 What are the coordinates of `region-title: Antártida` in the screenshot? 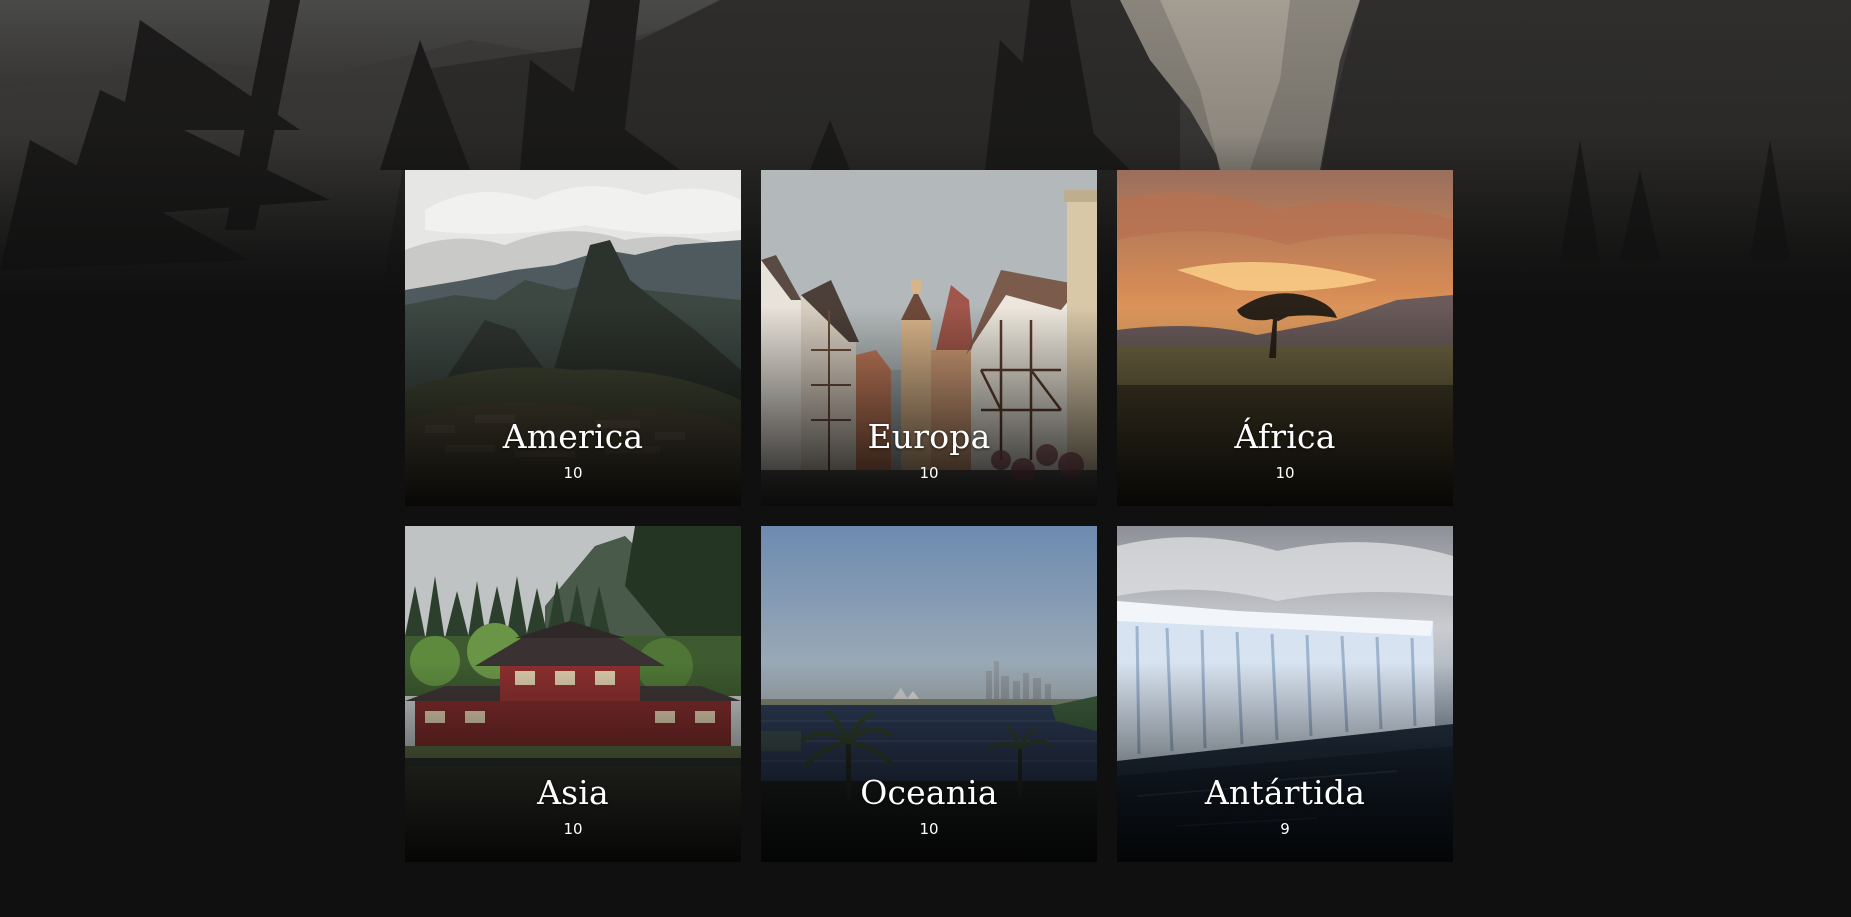 It's located at (1285, 792).